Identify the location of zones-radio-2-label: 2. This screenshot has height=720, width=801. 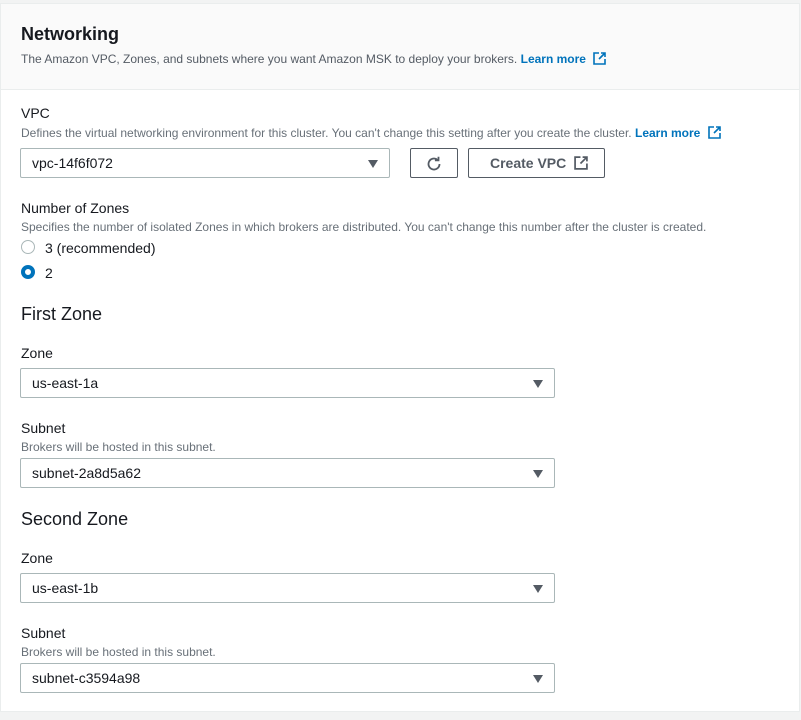
(49, 273).